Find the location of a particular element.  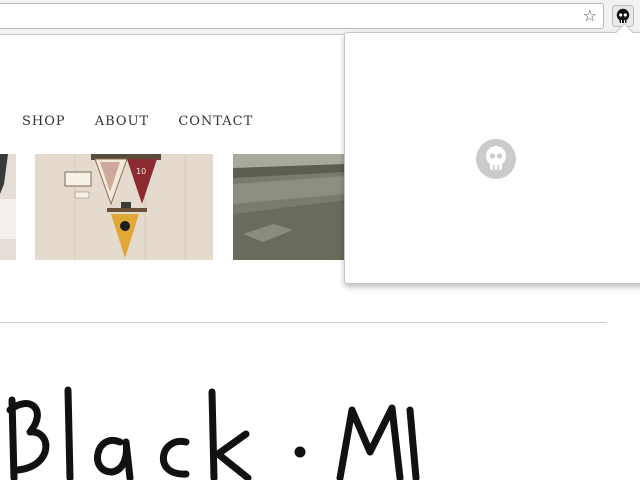

lake-photo is located at coordinates (289, 207).